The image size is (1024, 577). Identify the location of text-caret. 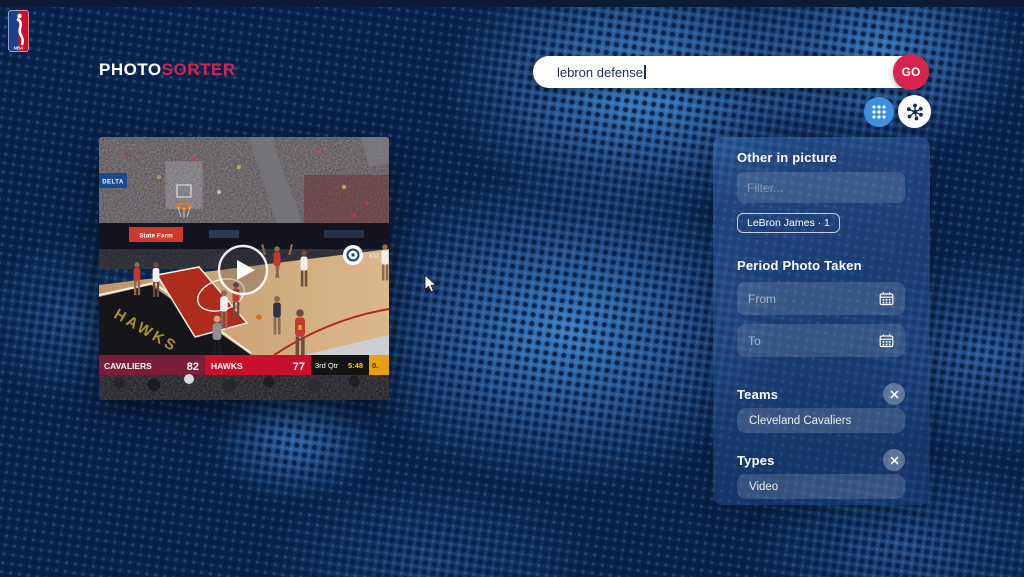
(645, 72).